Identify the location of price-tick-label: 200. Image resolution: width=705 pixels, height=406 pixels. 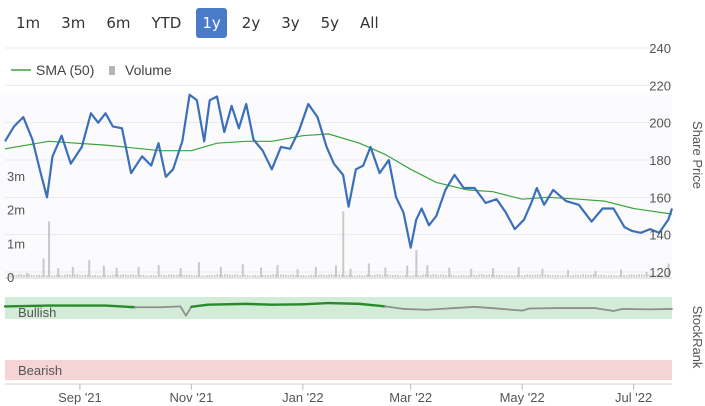
(660, 123).